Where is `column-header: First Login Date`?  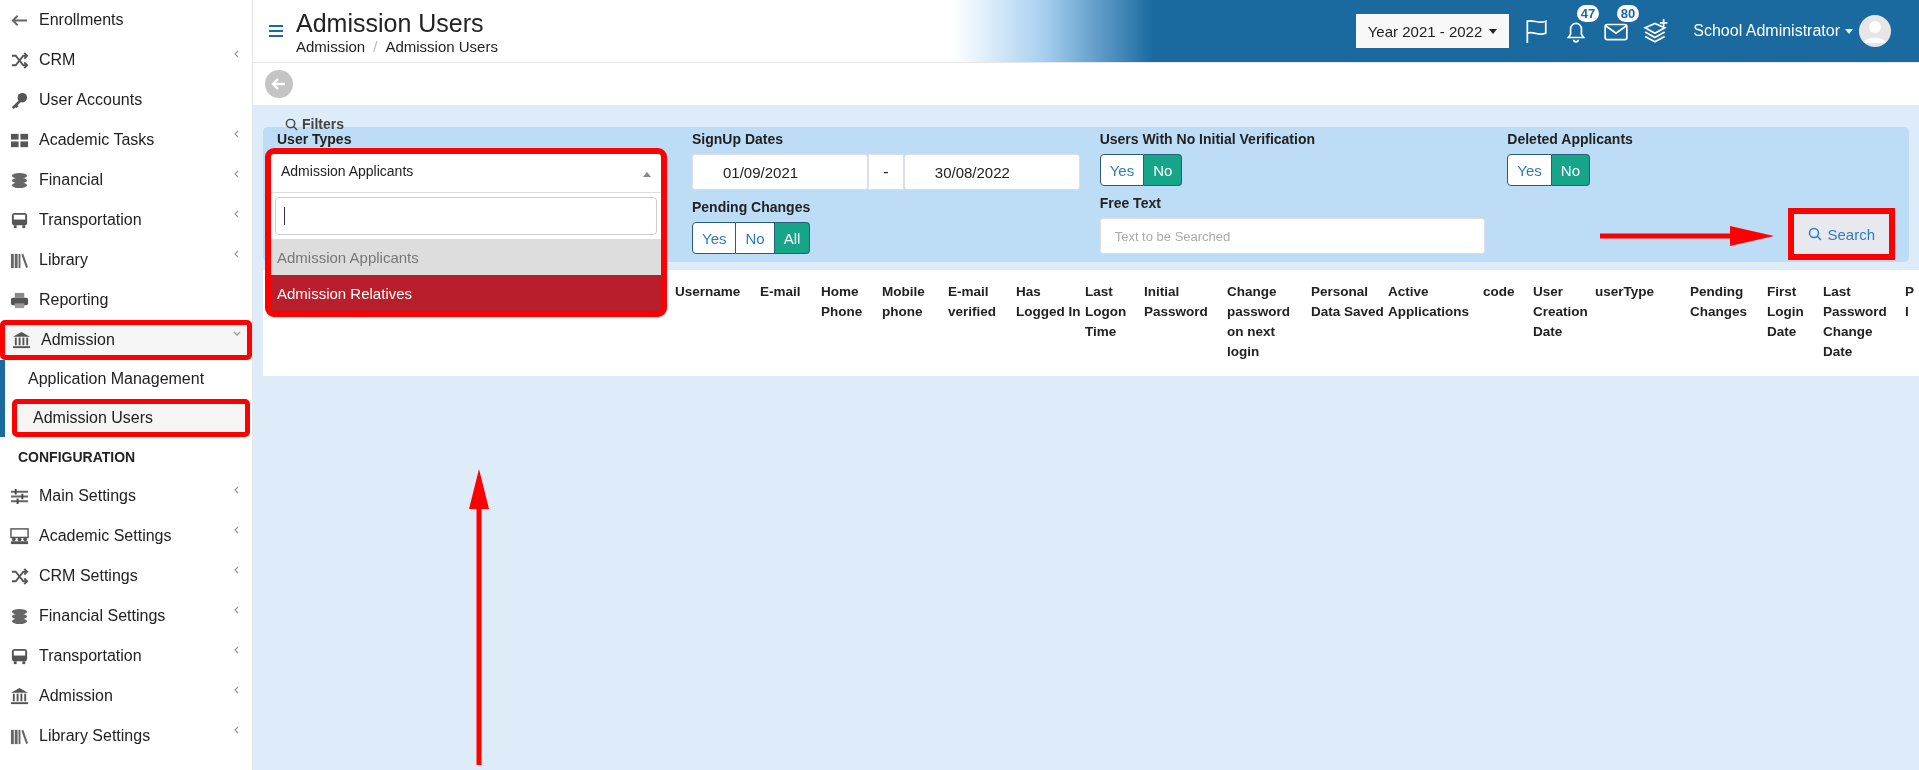 column-header: First Login Date is located at coordinates (1795, 322).